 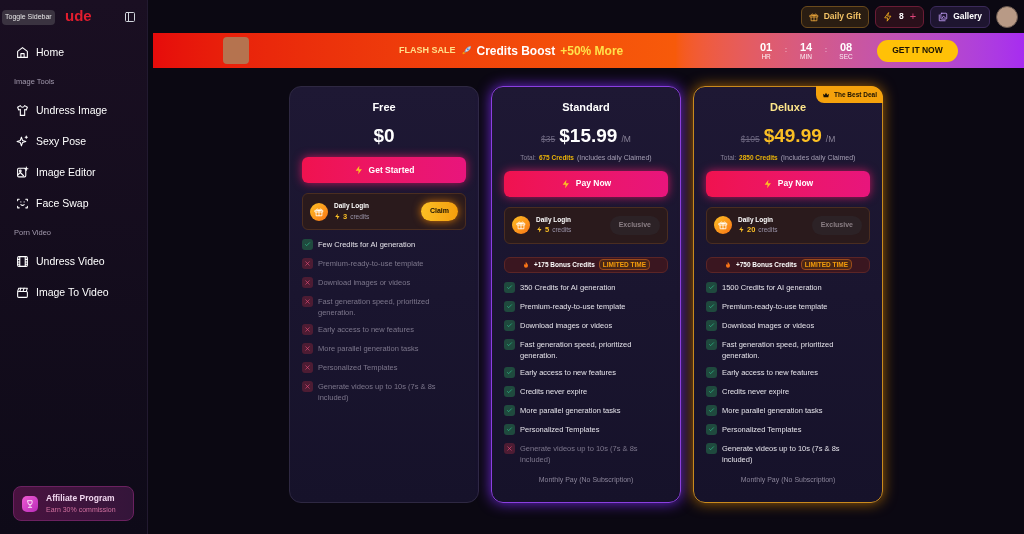 I want to click on sidebar-item: Sexy Pose, so click(x=73, y=141).